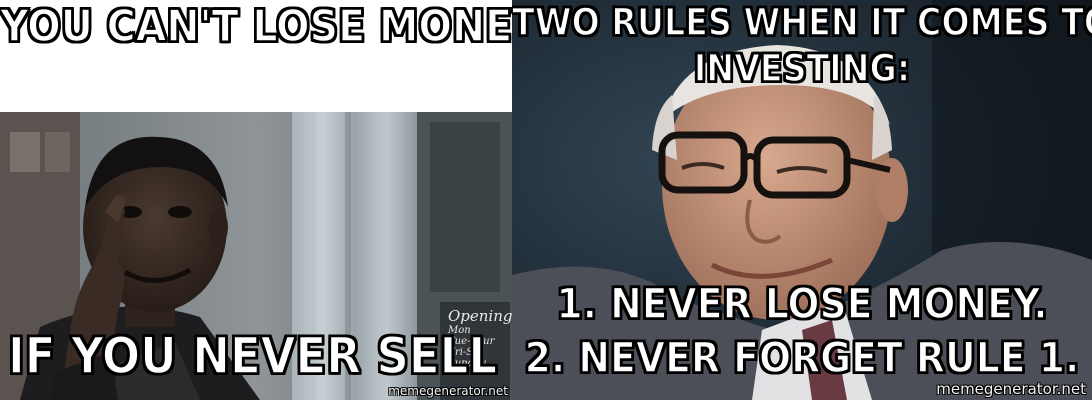 Image resolution: width=1092 pixels, height=400 pixels. What do you see at coordinates (480, 316) in the screenshot?
I see `sign-heading: Opening` at bounding box center [480, 316].